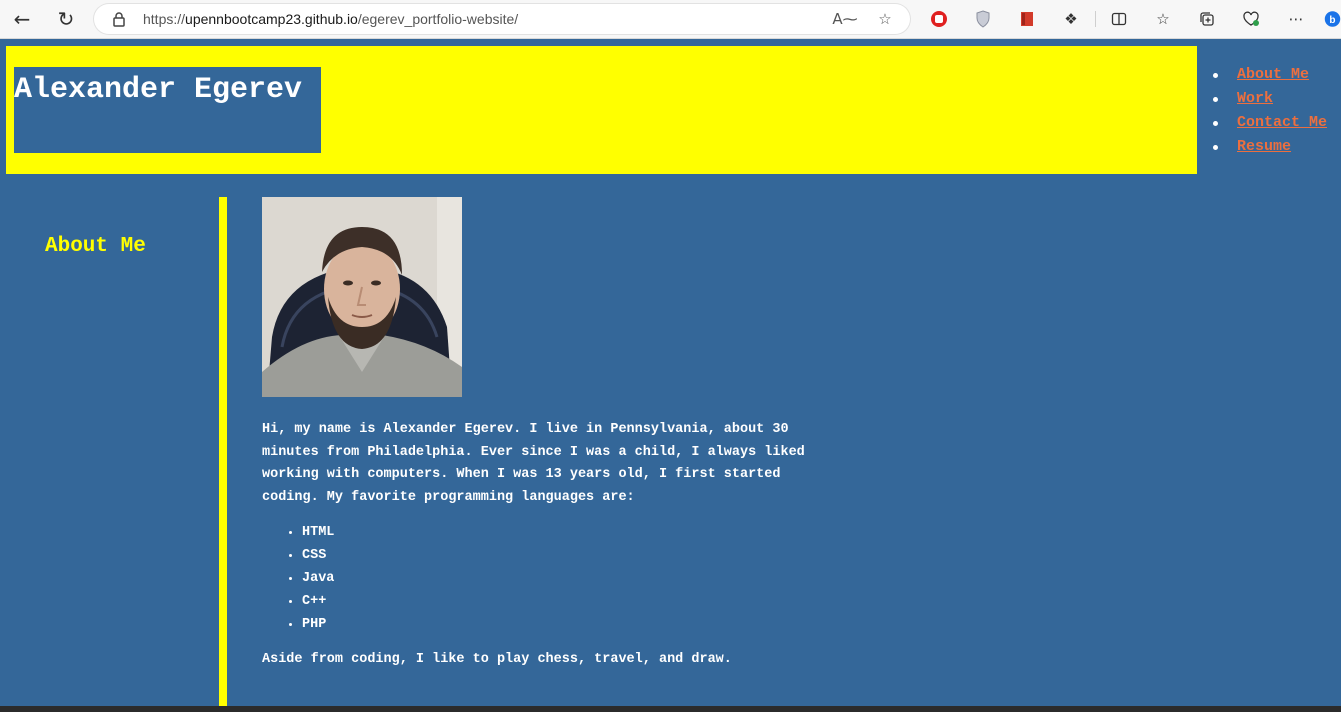  I want to click on language-item: PHP, so click(567, 625).